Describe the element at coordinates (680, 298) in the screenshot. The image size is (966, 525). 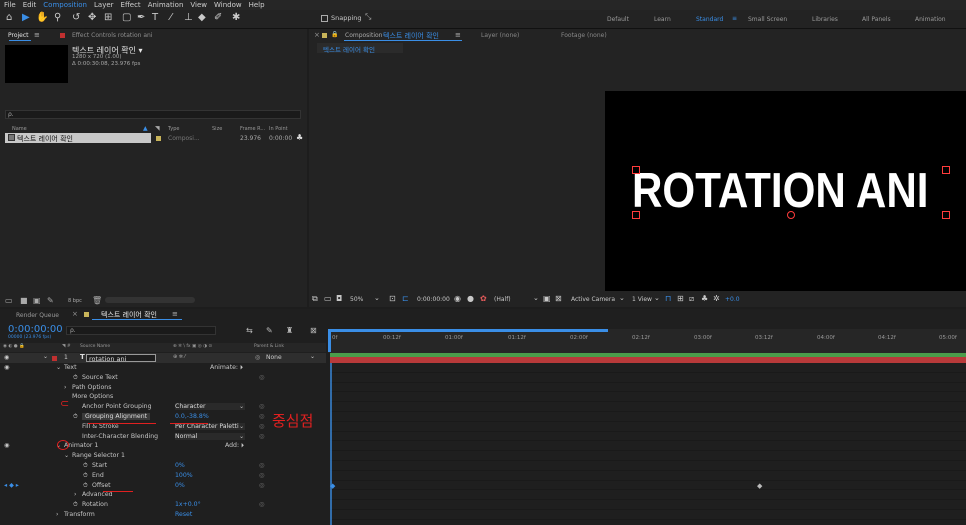
I see `fast-previews-icon: ⊞` at that location.